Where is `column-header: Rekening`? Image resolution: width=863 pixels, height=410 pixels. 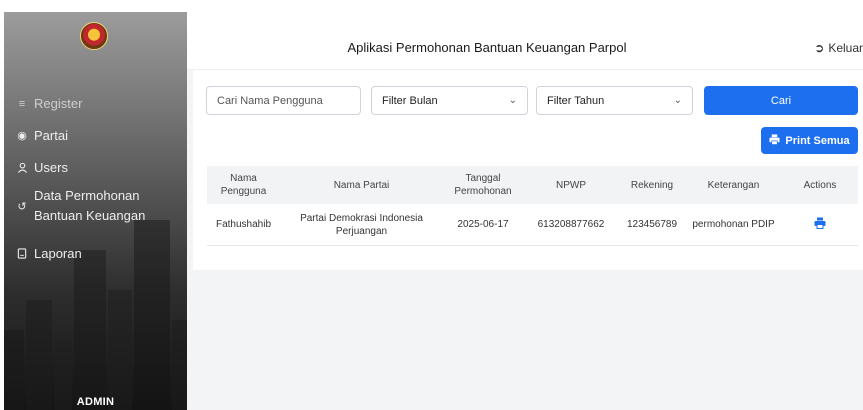
column-header: Rekening is located at coordinates (652, 185).